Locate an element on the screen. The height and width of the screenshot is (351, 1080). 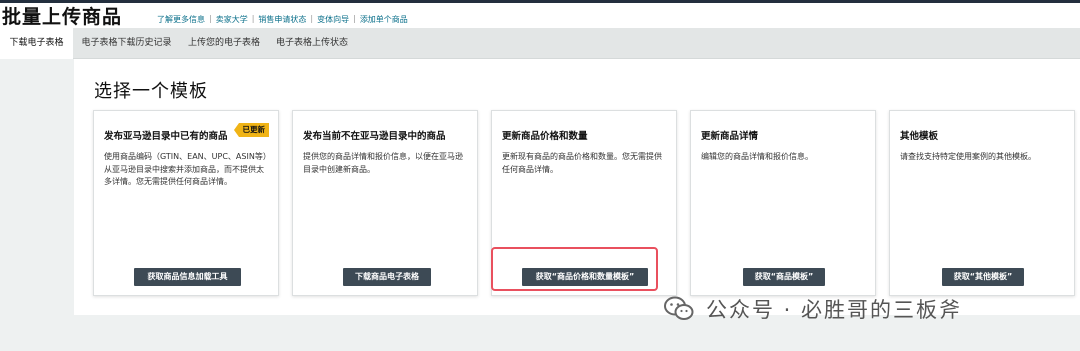
tab-download-spreadsheet: 下载电子表格 is located at coordinates (36, 43).